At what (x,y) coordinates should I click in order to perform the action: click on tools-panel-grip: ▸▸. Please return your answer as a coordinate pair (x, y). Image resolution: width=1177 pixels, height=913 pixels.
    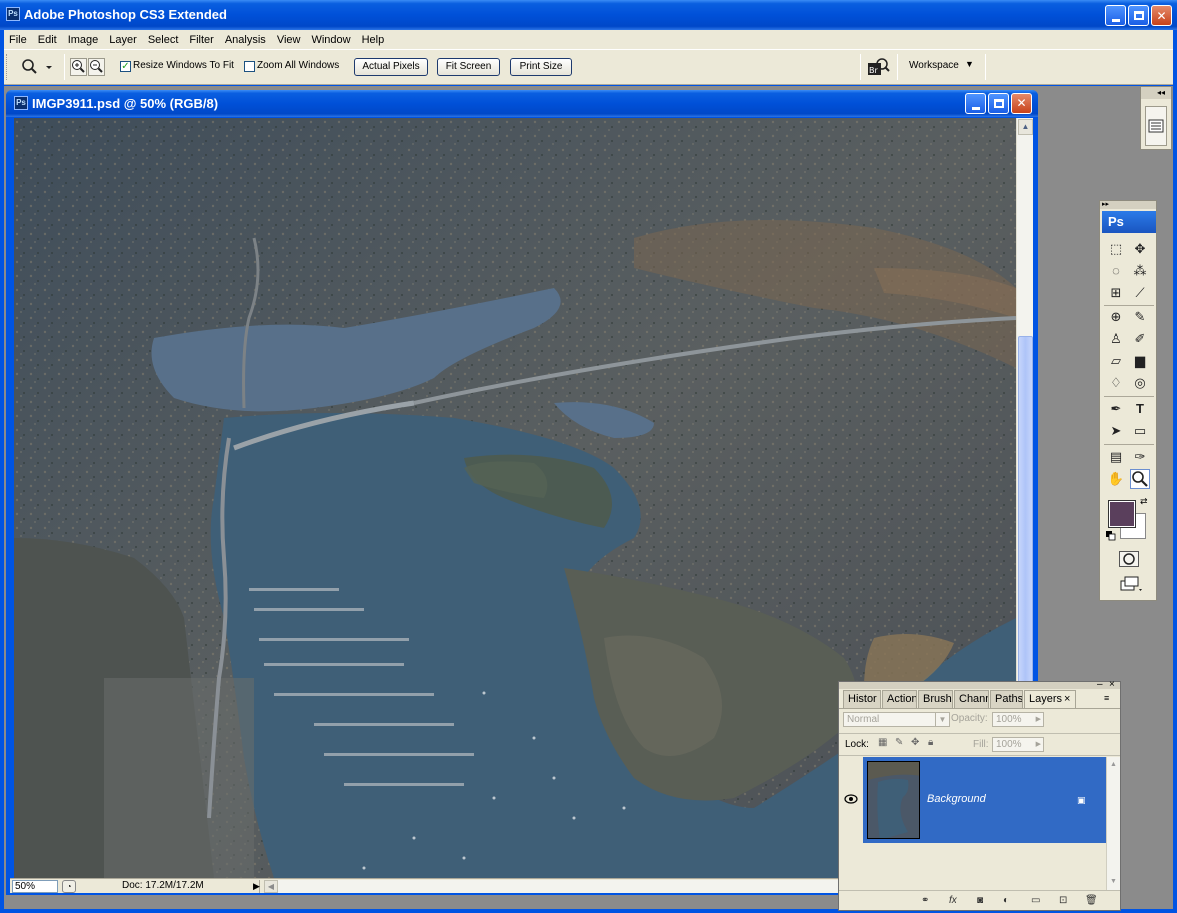
    Looking at the image, I should click on (1128, 205).